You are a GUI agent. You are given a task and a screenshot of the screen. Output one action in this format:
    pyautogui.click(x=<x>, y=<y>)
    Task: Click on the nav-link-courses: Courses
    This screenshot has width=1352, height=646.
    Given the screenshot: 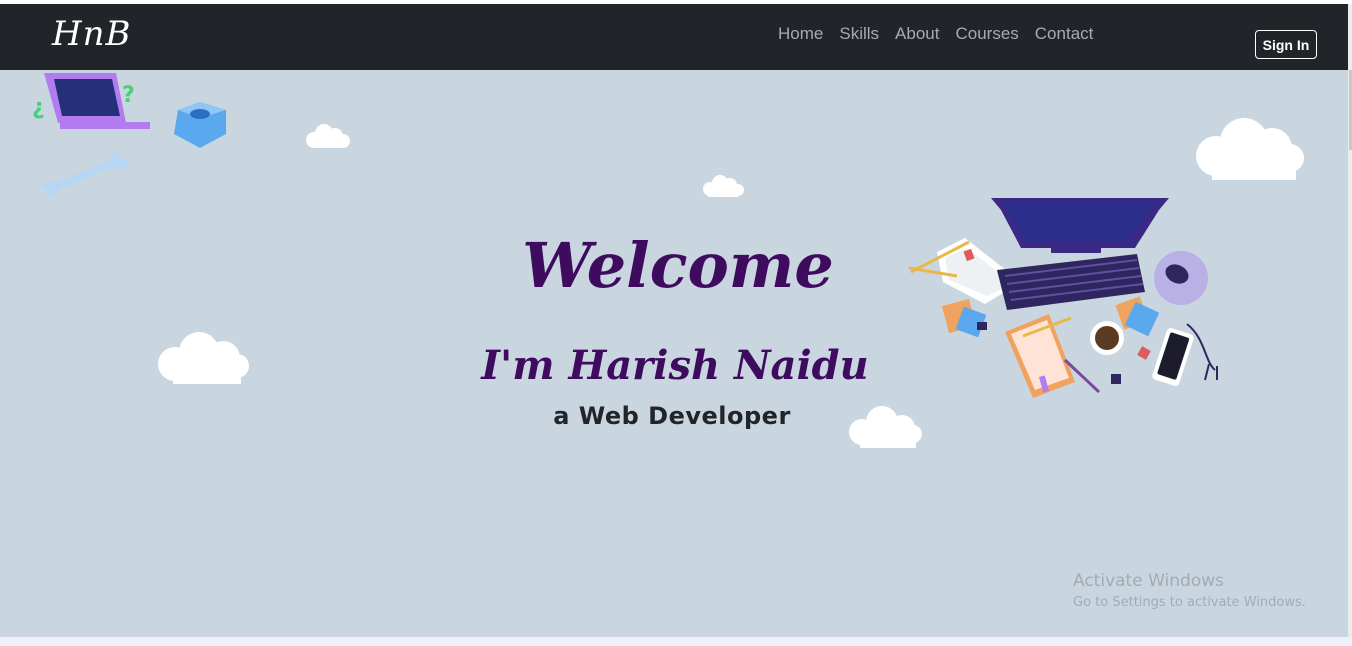 What is the action you would take?
    pyautogui.click(x=986, y=34)
    